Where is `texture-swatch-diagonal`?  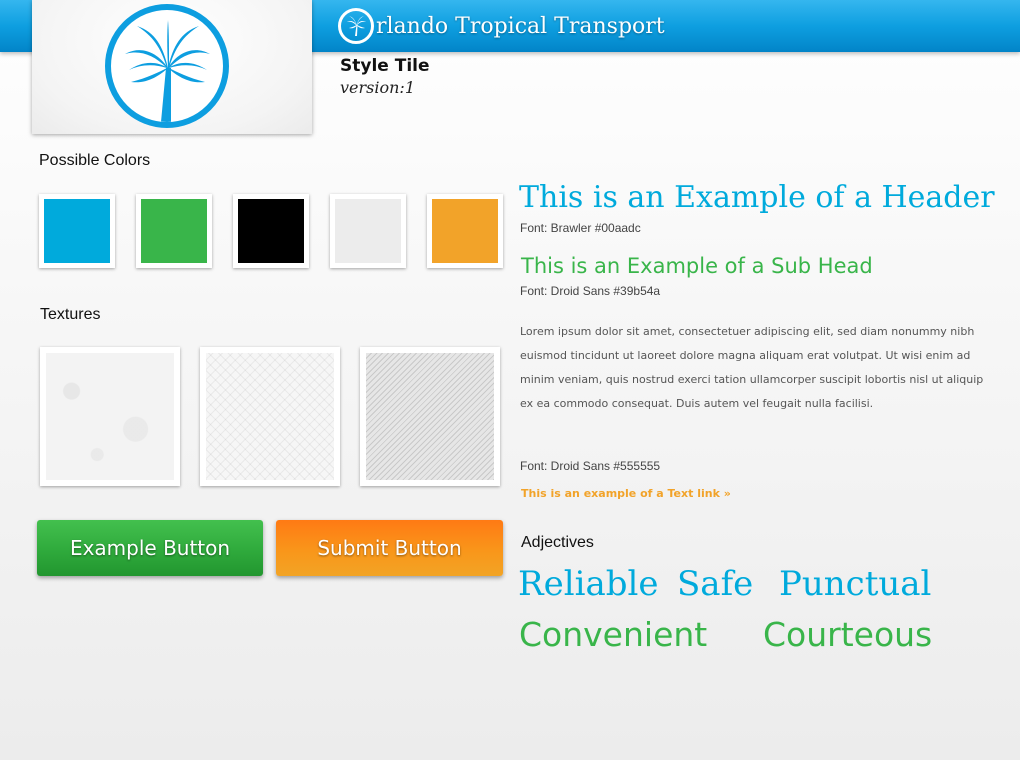 texture-swatch-diagonal is located at coordinates (430, 416).